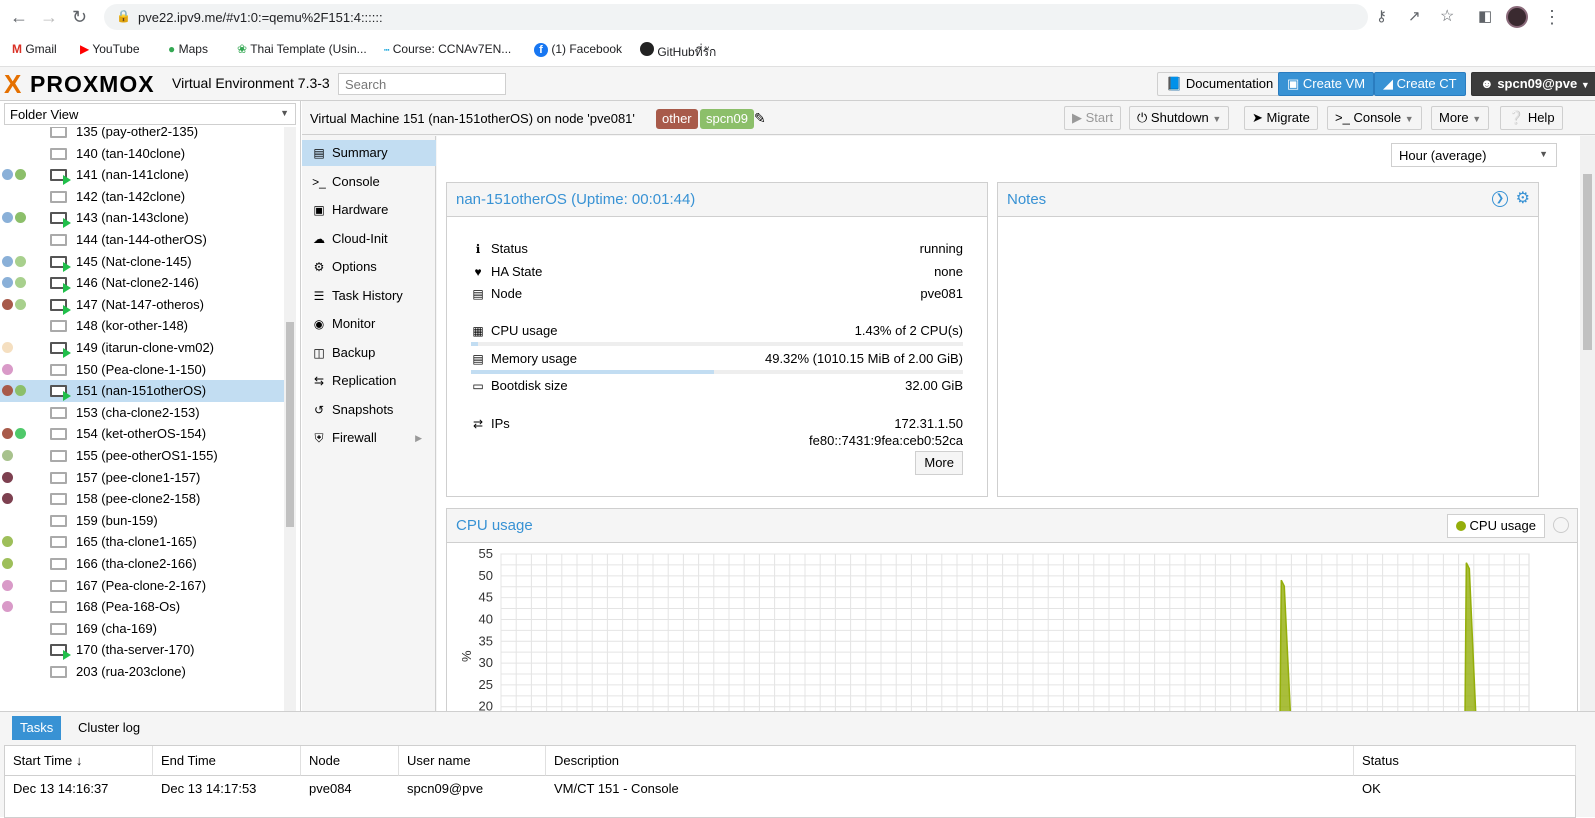  Describe the element at coordinates (142, 542) in the screenshot. I see `tree-item-vm: 165 (tha-clone1-165)` at that location.